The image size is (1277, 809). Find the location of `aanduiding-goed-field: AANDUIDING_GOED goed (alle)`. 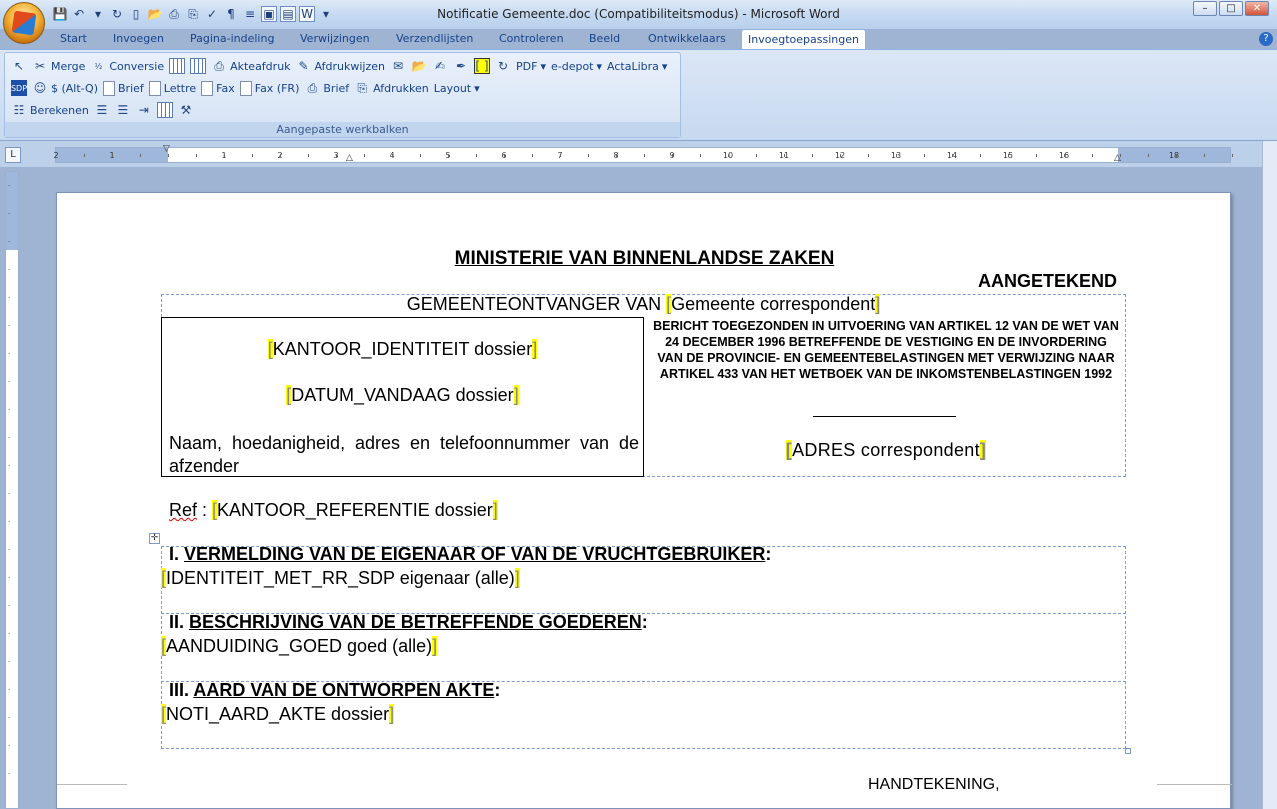

aanduiding-goed-field: AANDUIDING_GOED goed (alle) is located at coordinates (299, 646).